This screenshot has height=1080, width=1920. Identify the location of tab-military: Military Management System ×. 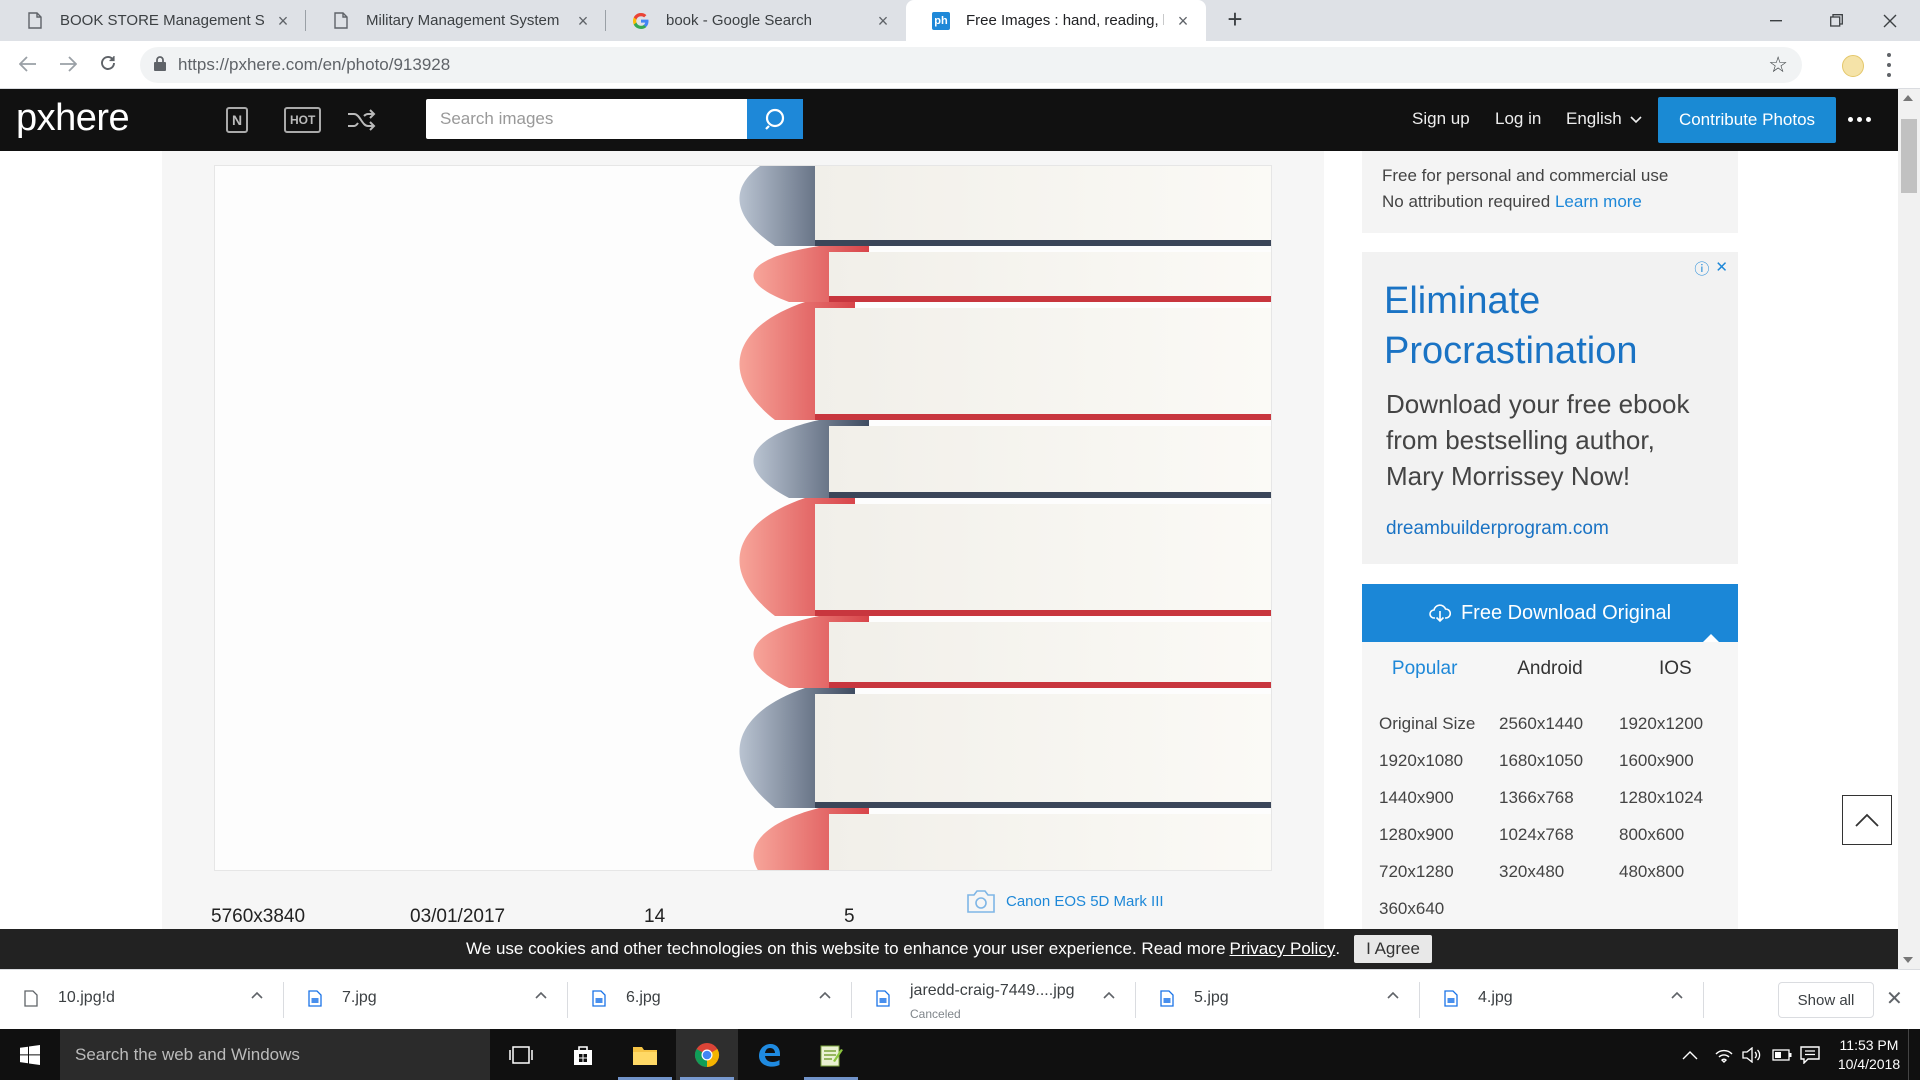
(456, 20).